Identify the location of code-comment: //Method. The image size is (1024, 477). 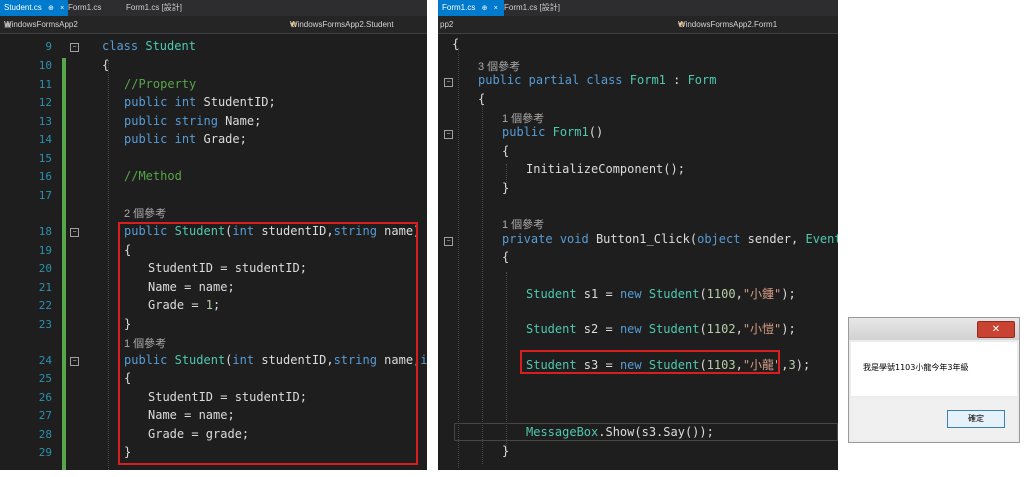
(153, 176).